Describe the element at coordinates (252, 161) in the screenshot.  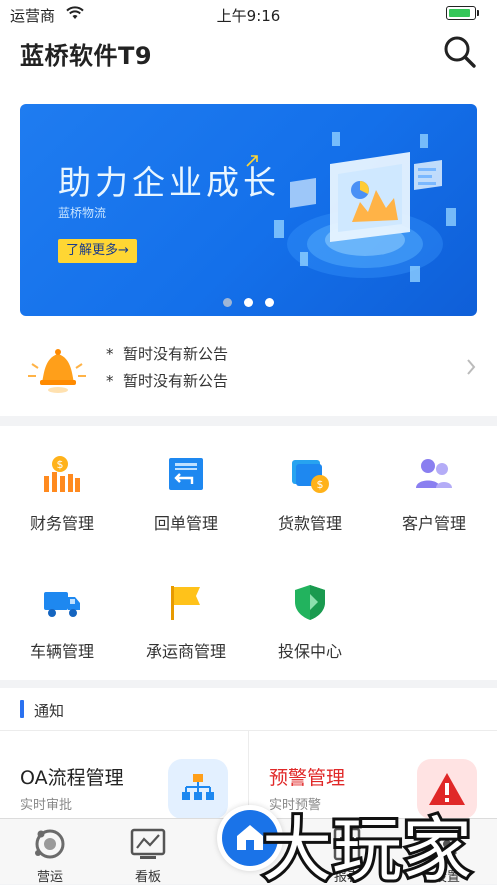
I see `arrow-up-icon` at that location.